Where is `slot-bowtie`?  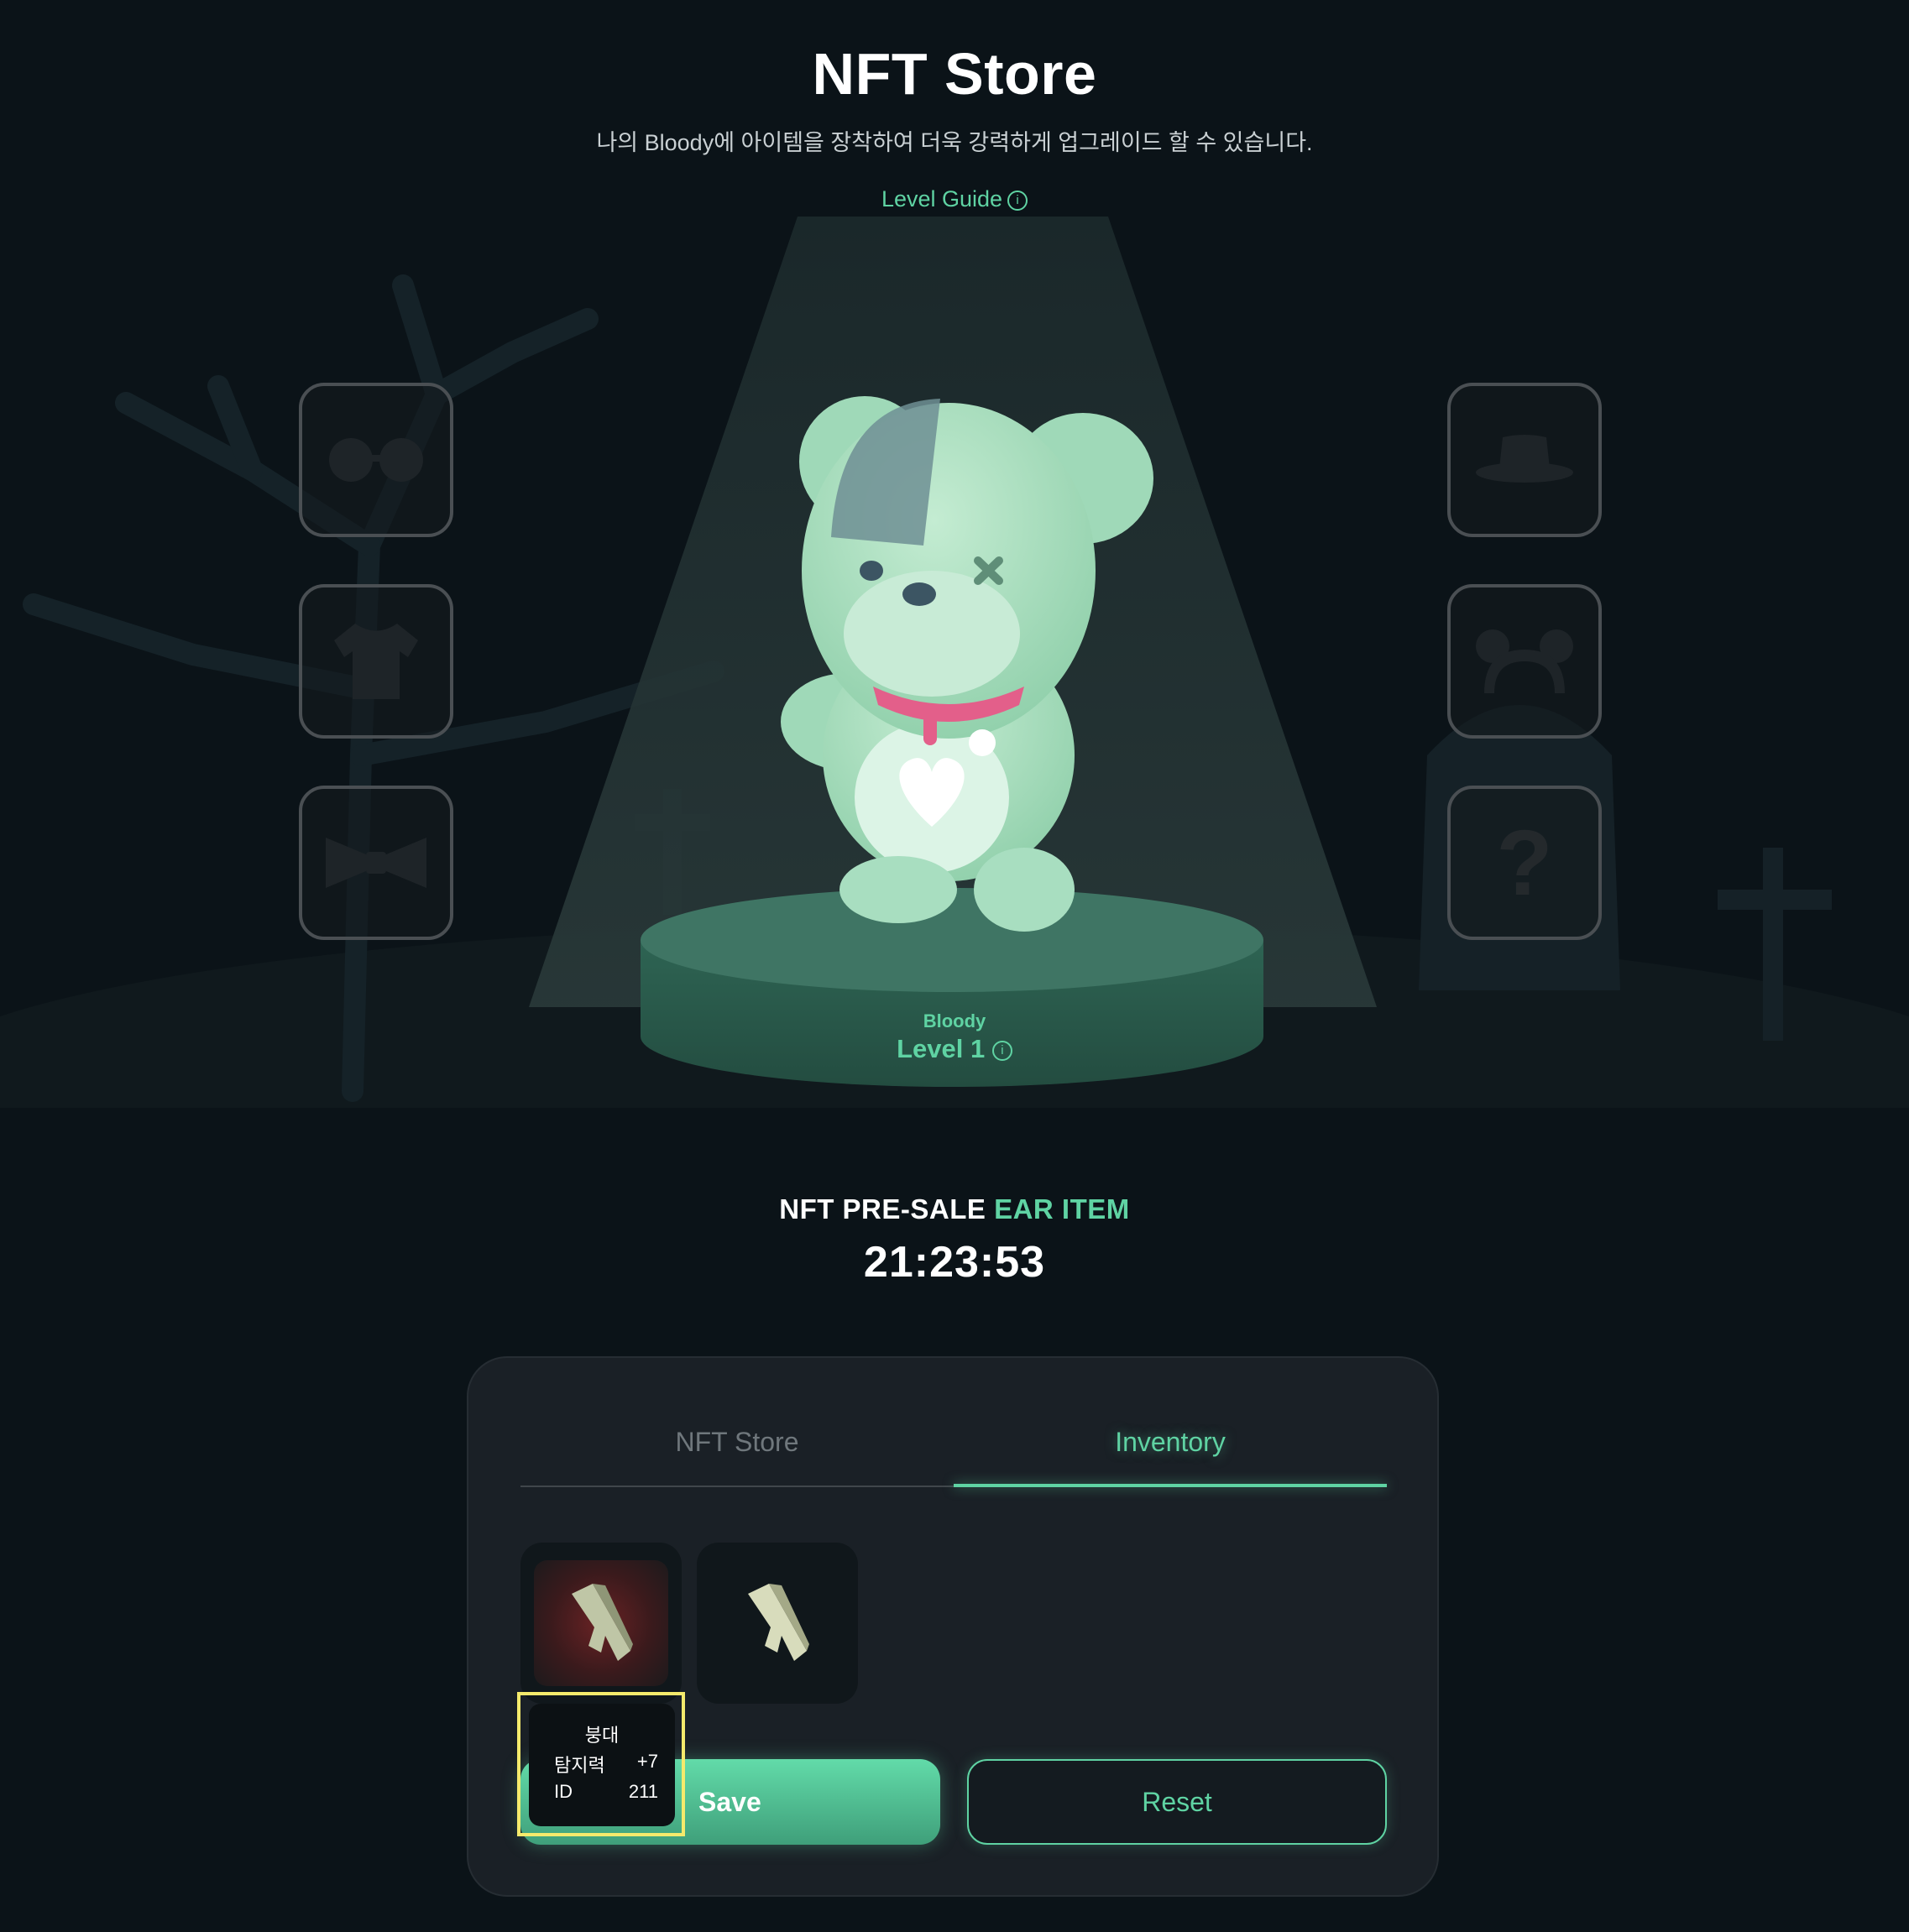
slot-bowtie is located at coordinates (376, 863).